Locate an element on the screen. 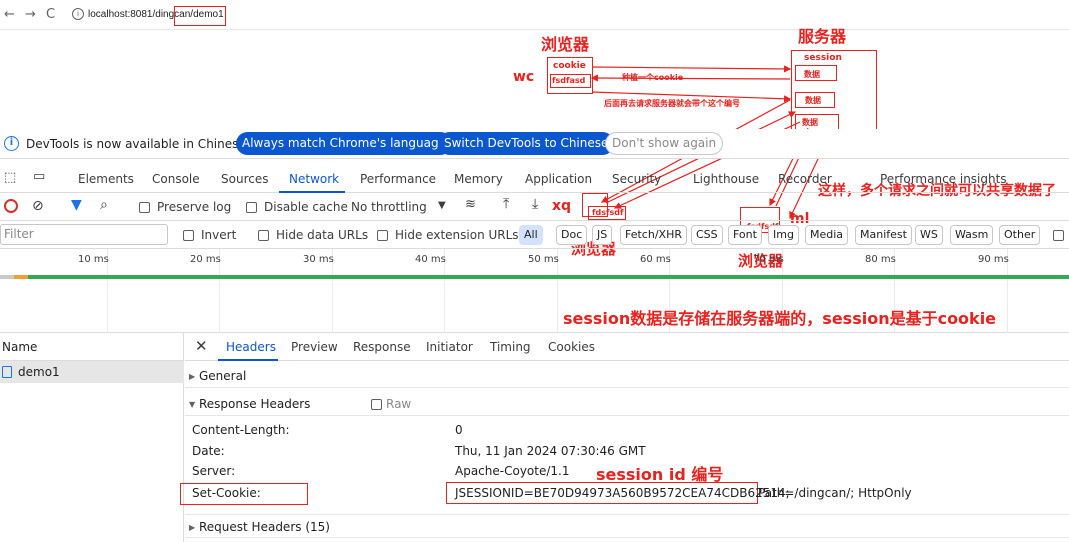 Image resolution: width=1069 pixels, height=542 pixels. filter-icon: ▼ is located at coordinates (76, 205).